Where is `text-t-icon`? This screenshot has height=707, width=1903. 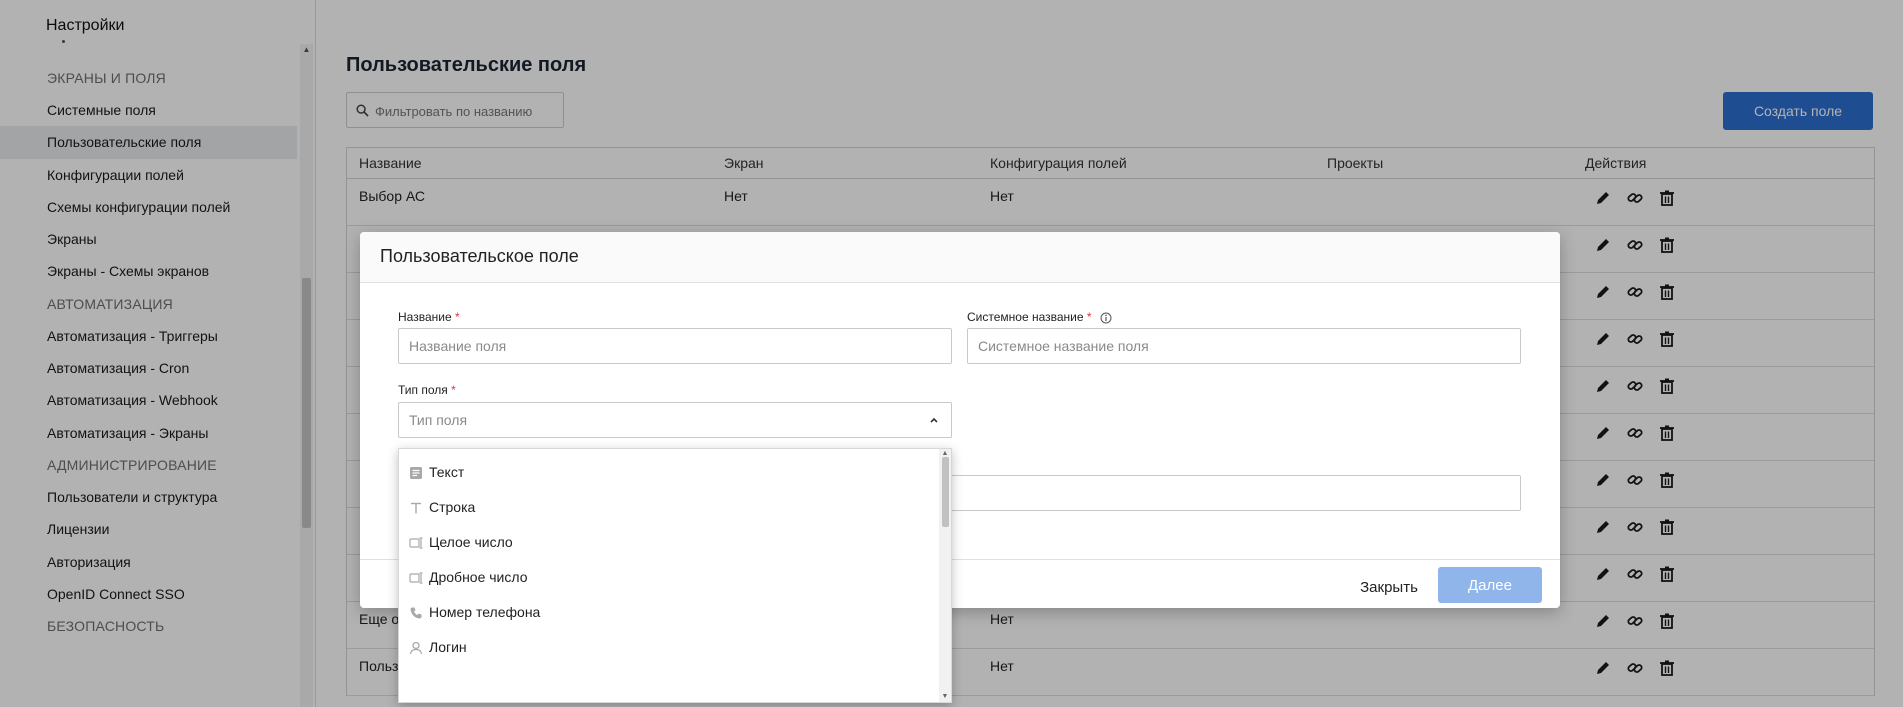 text-t-icon is located at coordinates (416, 508).